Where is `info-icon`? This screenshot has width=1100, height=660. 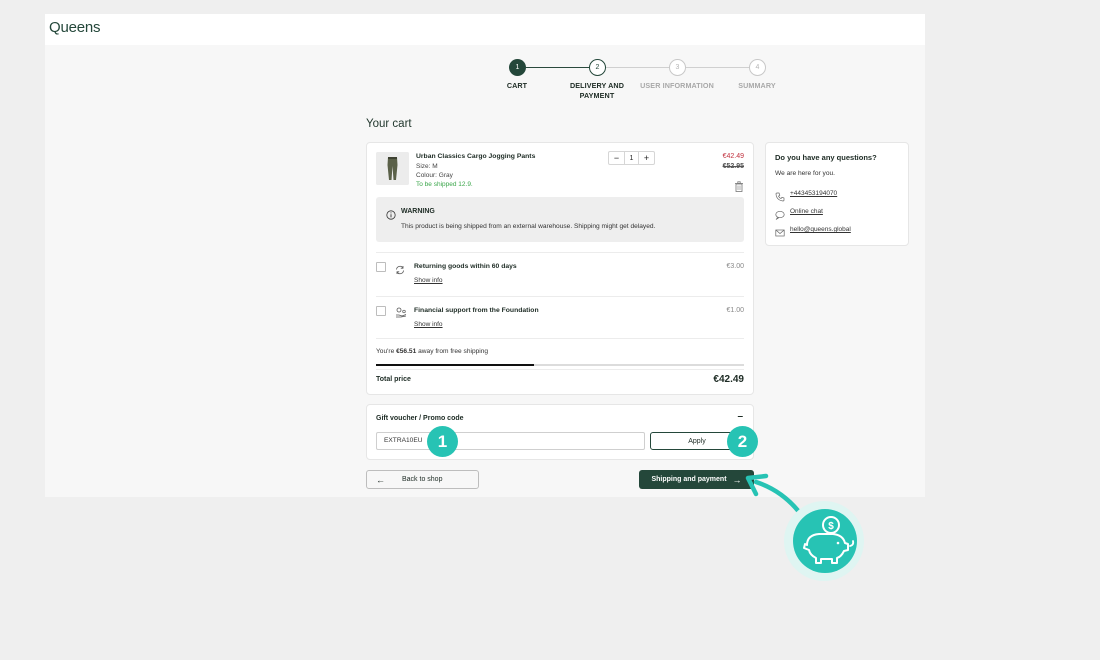 info-icon is located at coordinates (391, 213).